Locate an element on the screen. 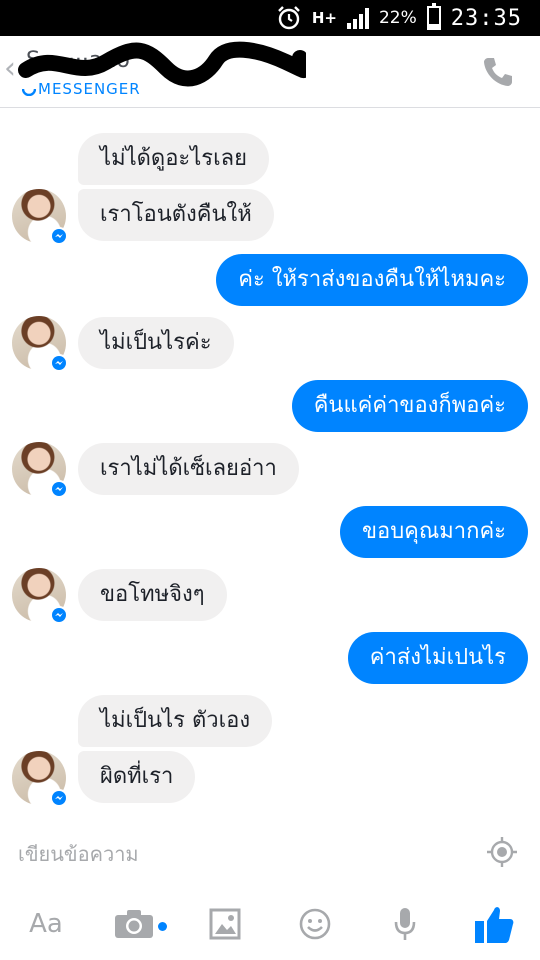  phone-icon is located at coordinates (498, 72).